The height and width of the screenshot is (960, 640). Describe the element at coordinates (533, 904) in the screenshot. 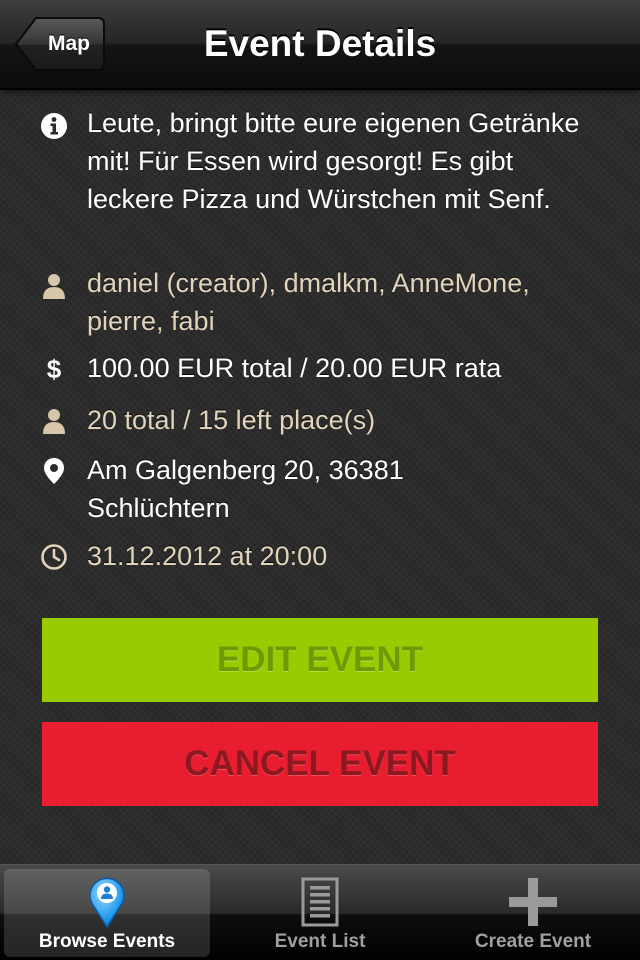

I see `plus-icon` at that location.